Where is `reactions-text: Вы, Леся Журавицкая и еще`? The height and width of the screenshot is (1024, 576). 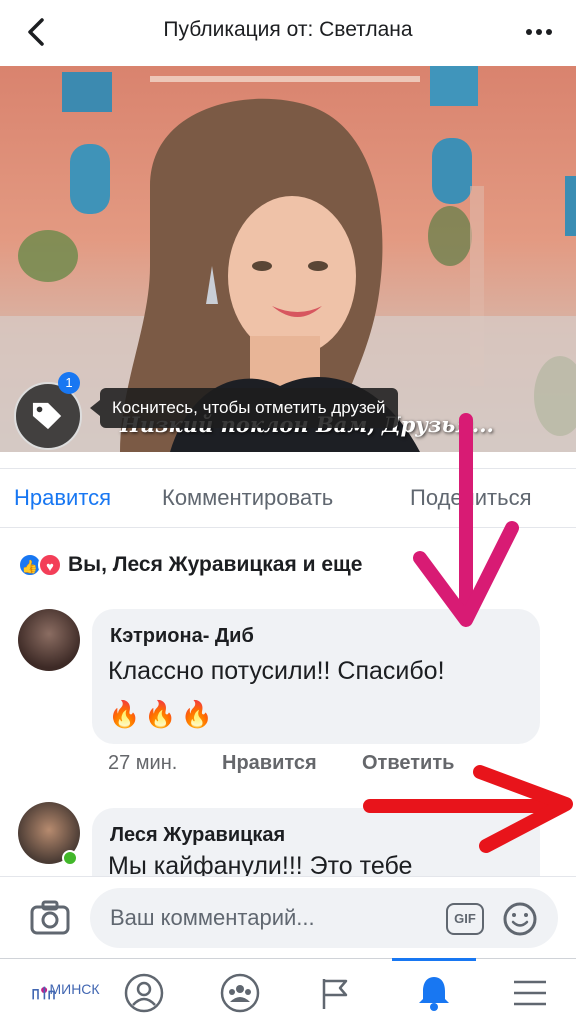 reactions-text: Вы, Леся Журавицкая и еще is located at coordinates (215, 564).